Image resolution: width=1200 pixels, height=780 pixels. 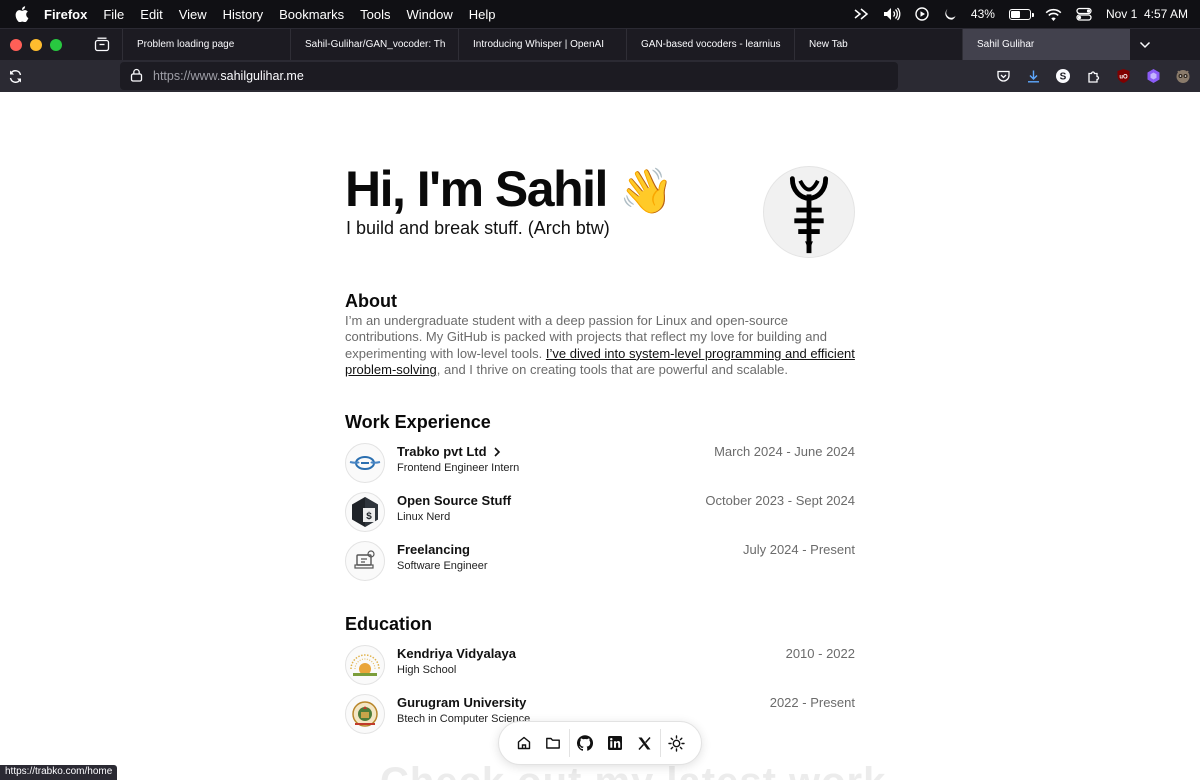 What do you see at coordinates (1147, 14) in the screenshot?
I see `menubar-datetime: Nov 1 4:57 AM` at bounding box center [1147, 14].